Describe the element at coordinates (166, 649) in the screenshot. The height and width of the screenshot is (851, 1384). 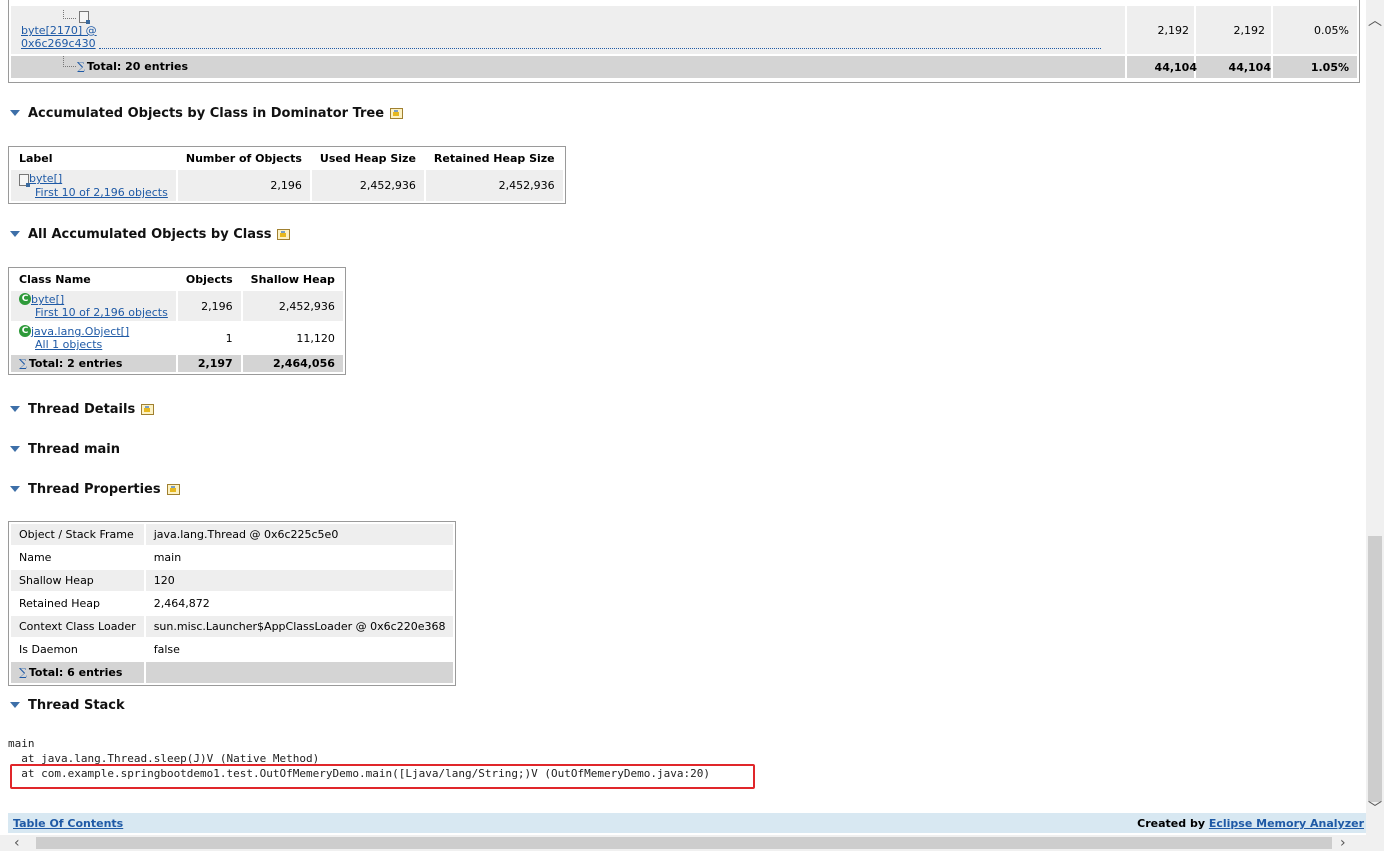
I see `property-value: false` at that location.